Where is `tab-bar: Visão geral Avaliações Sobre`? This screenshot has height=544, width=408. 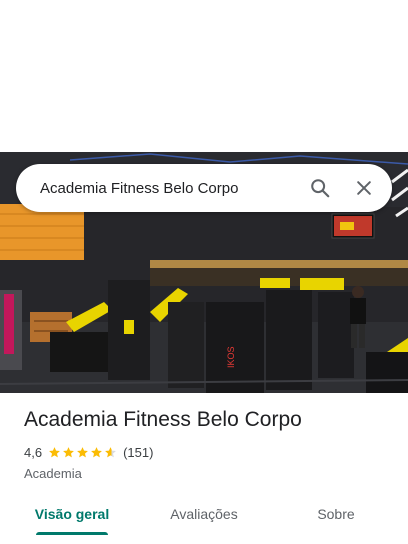 tab-bar: Visão geral Avaliações Sobre is located at coordinates (204, 518).